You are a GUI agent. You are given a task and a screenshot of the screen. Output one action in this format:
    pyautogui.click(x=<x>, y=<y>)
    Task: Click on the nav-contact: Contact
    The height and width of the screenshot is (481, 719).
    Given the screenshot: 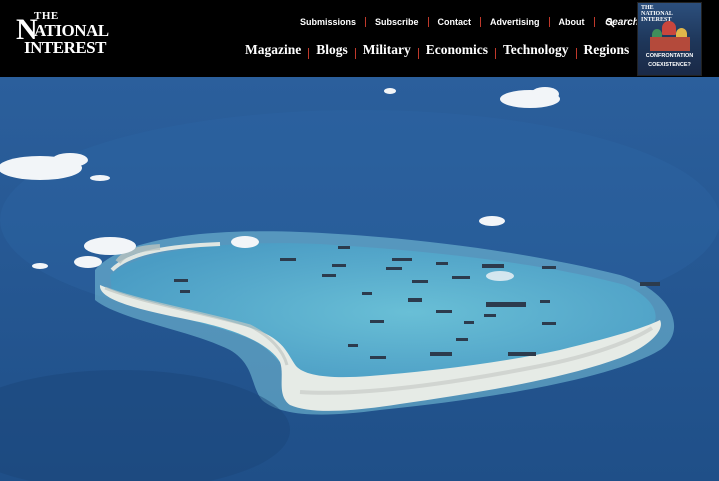 What is the action you would take?
    pyautogui.click(x=455, y=22)
    